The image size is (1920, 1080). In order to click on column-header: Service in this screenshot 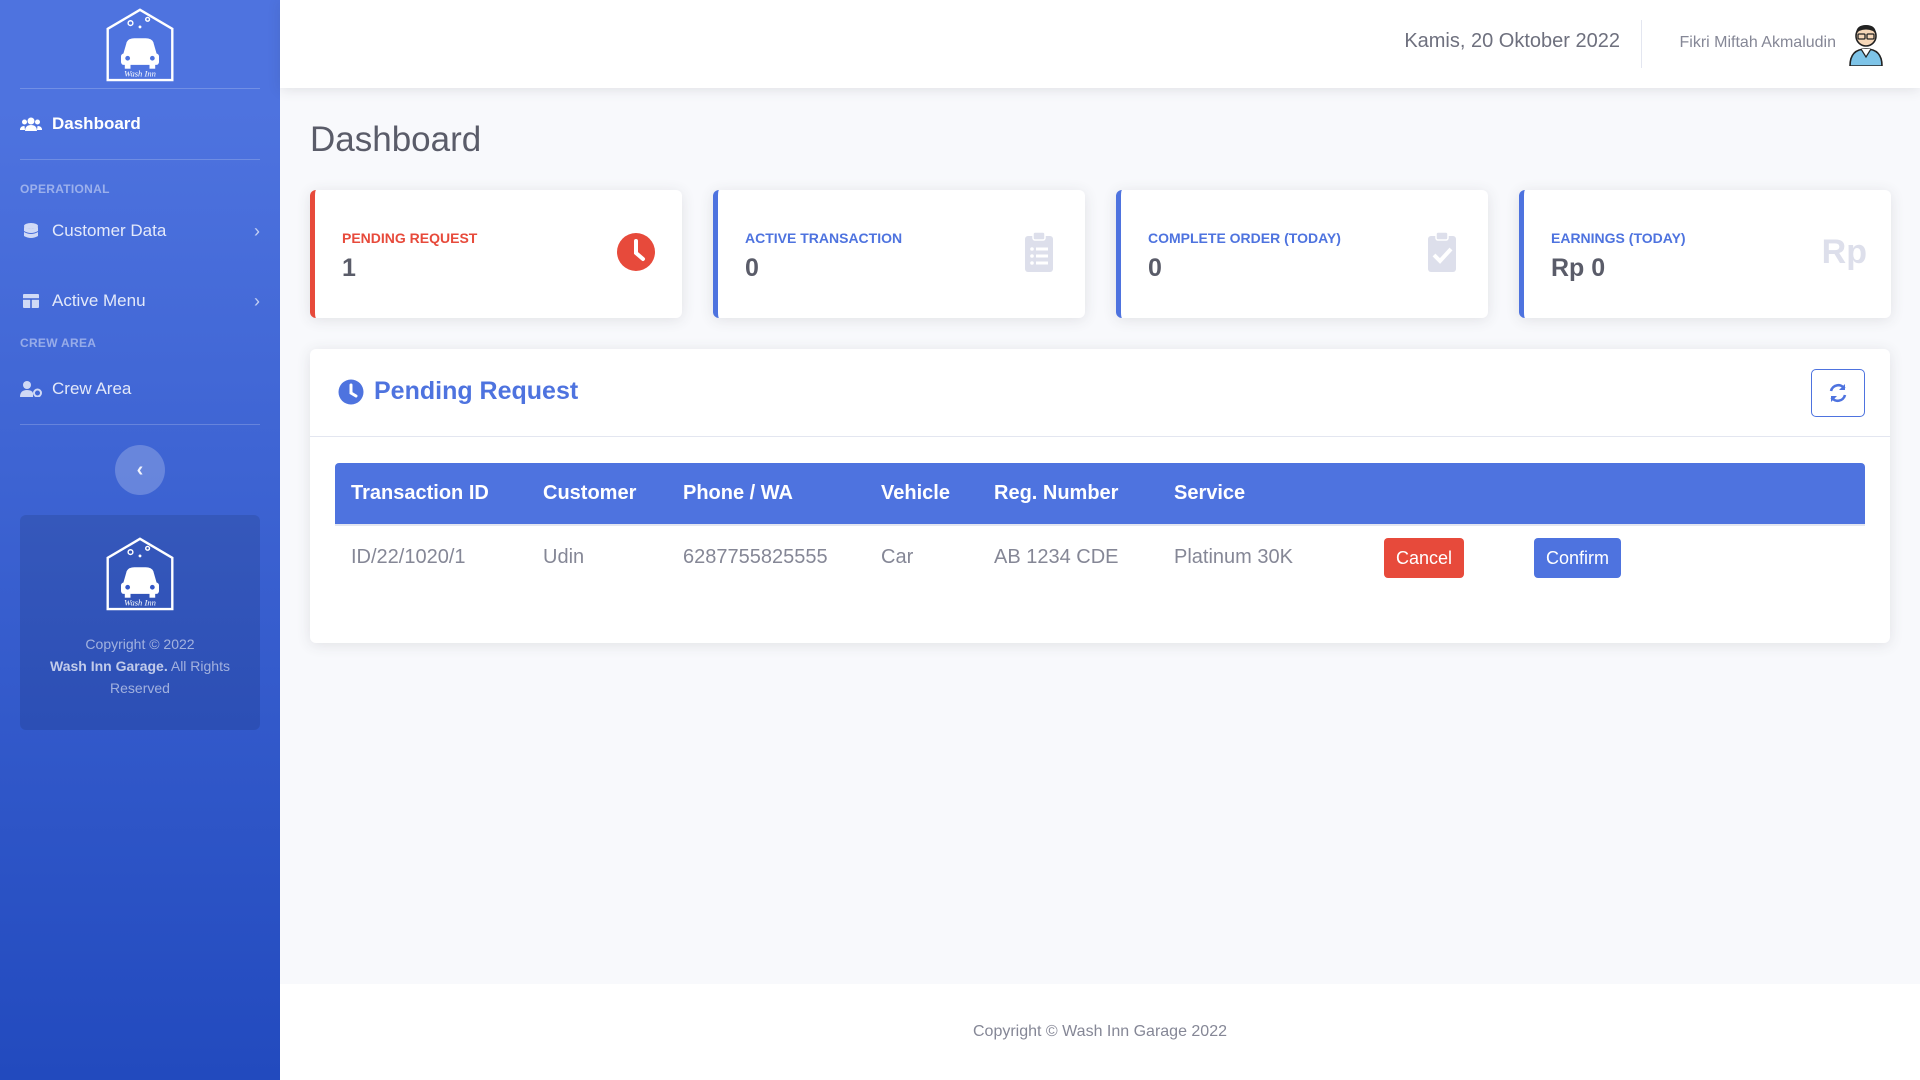, I will do `click(1210, 493)`.